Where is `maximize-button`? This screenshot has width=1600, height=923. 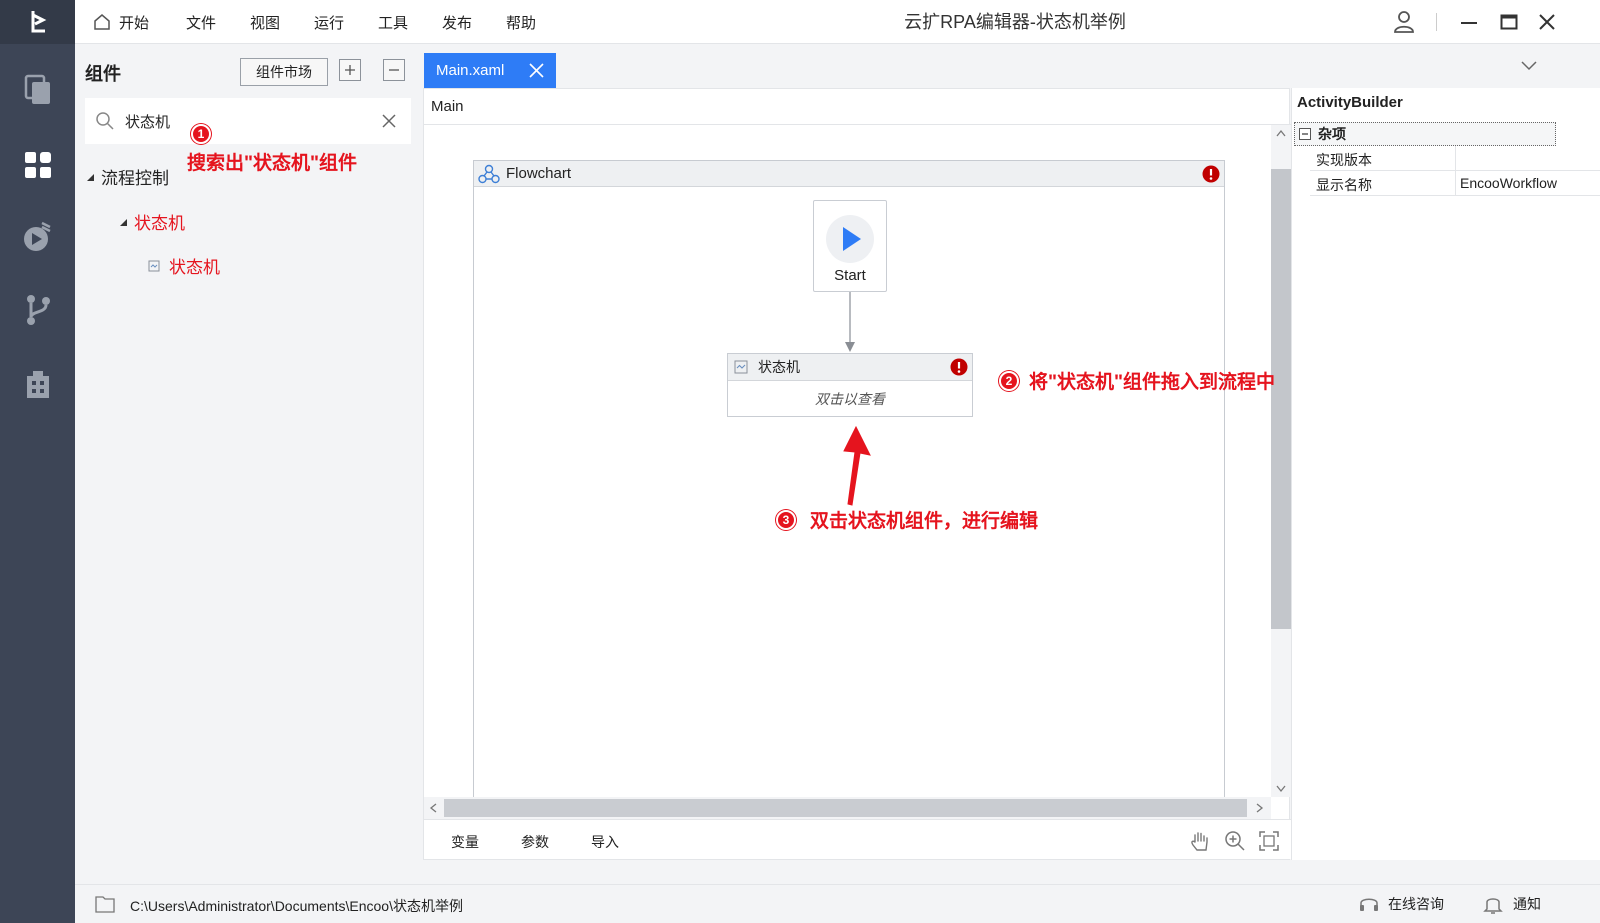
maximize-button is located at coordinates (1509, 22).